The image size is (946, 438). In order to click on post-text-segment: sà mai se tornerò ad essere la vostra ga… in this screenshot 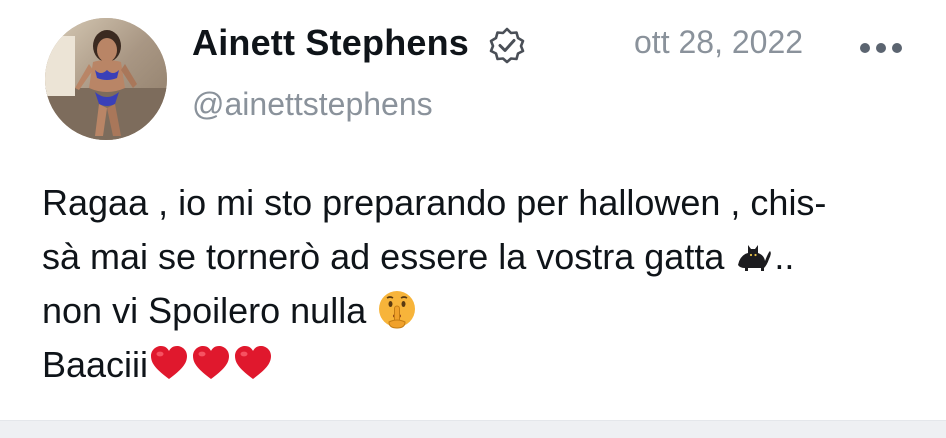, I will do `click(383, 256)`.